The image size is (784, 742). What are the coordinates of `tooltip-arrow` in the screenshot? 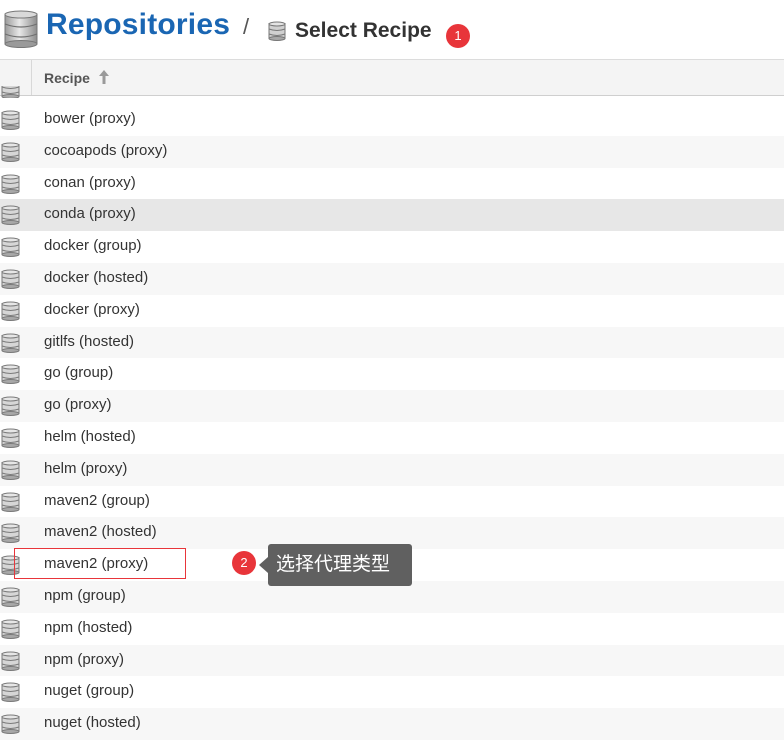 It's located at (263, 565).